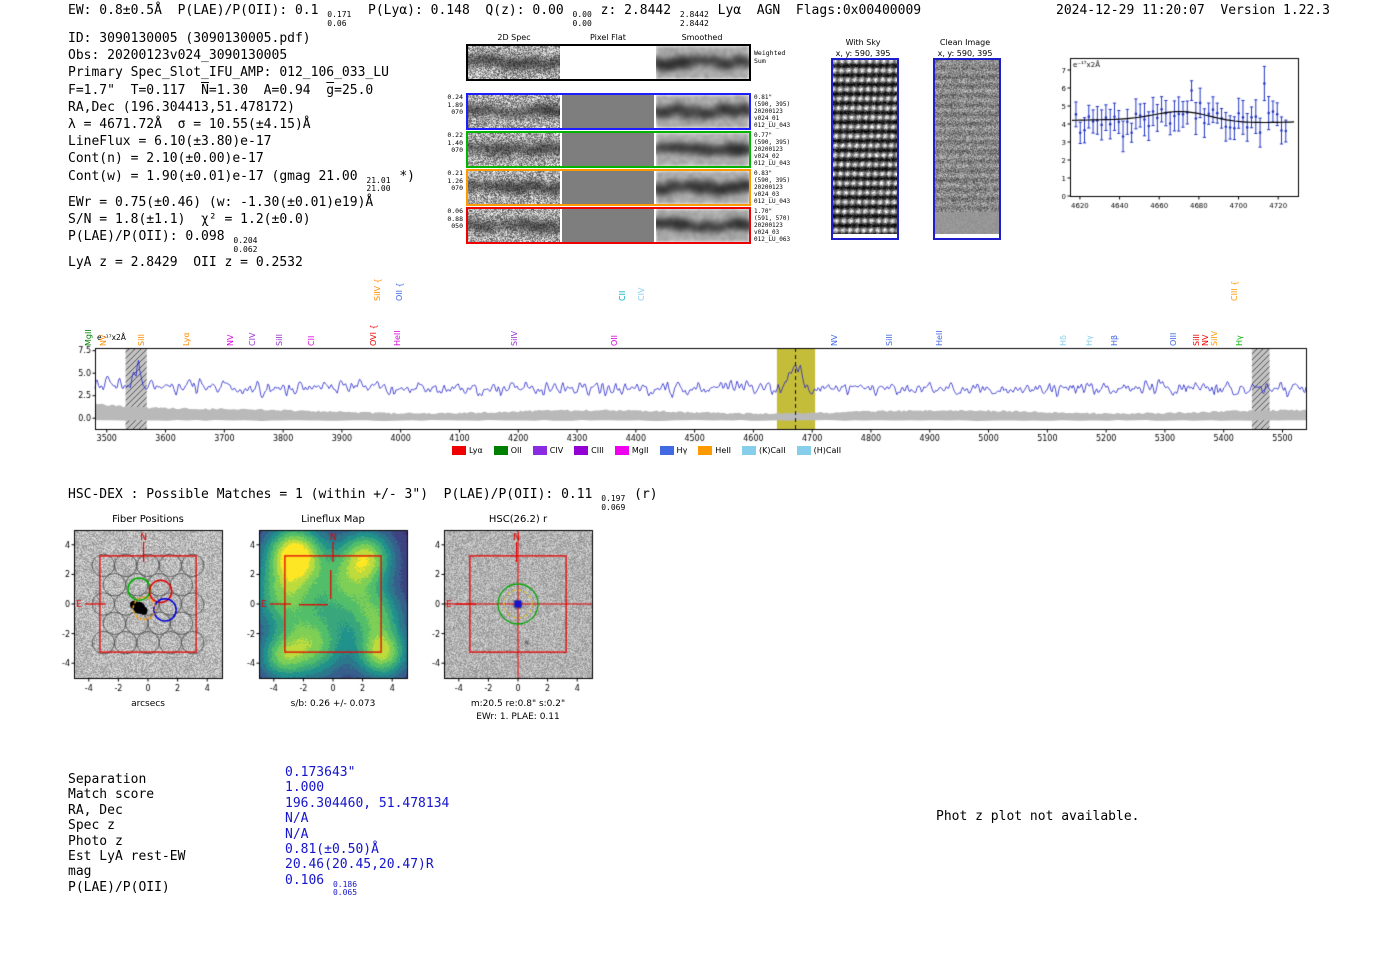 The height and width of the screenshot is (953, 1400). What do you see at coordinates (354, 90) in the screenshot?
I see `text-segment: =25.0` at bounding box center [354, 90].